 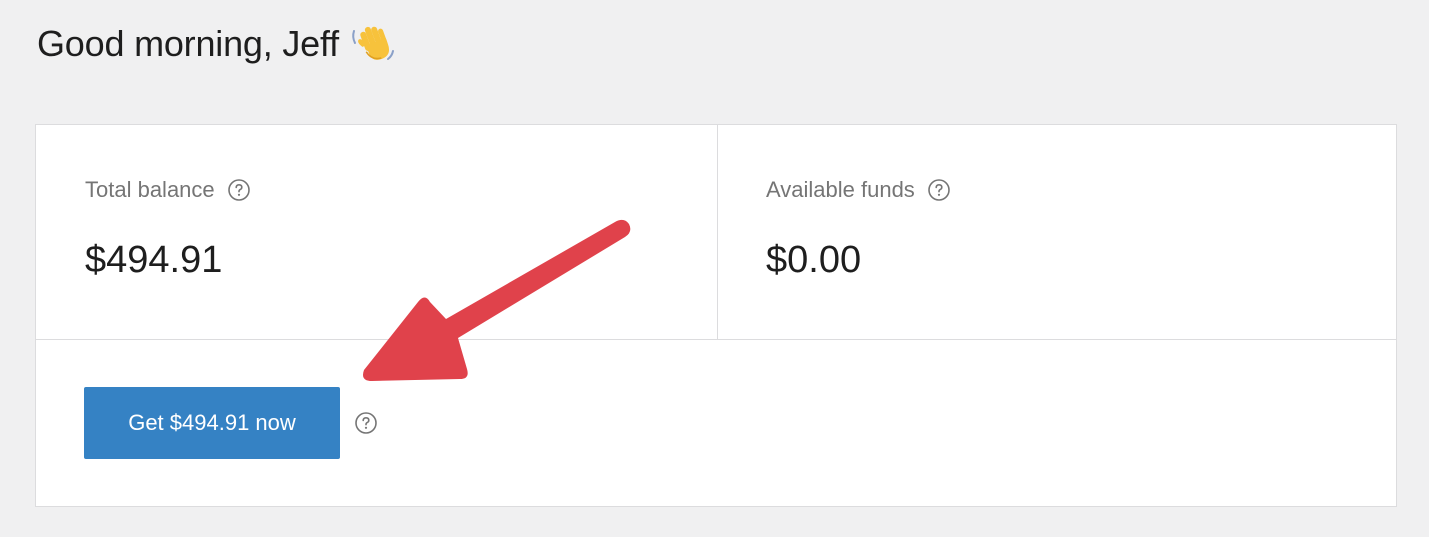 What do you see at coordinates (188, 43) in the screenshot?
I see `greeting-text: Good morning, Jeff` at bounding box center [188, 43].